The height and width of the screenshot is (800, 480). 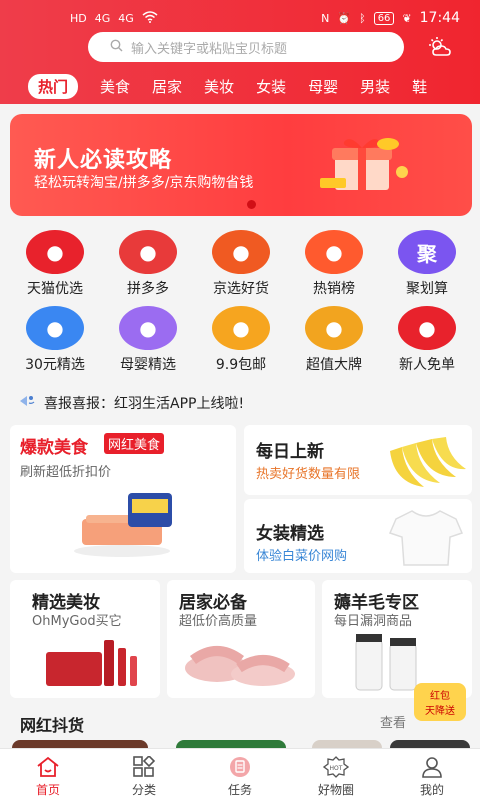 I want to click on tab-home: 居家, so click(x=167, y=86).